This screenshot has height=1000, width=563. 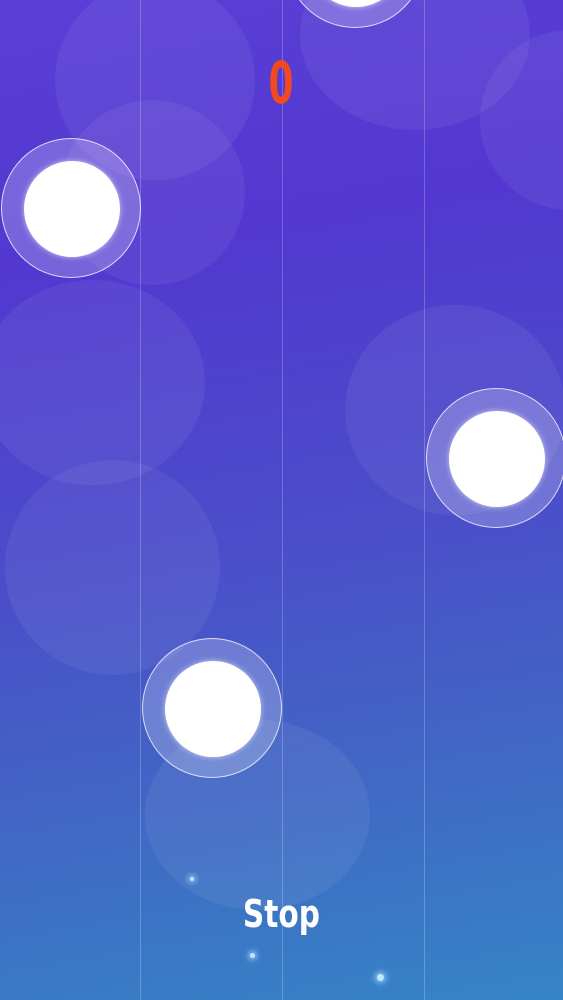 I want to click on score-counter: 0, so click(x=281, y=83).